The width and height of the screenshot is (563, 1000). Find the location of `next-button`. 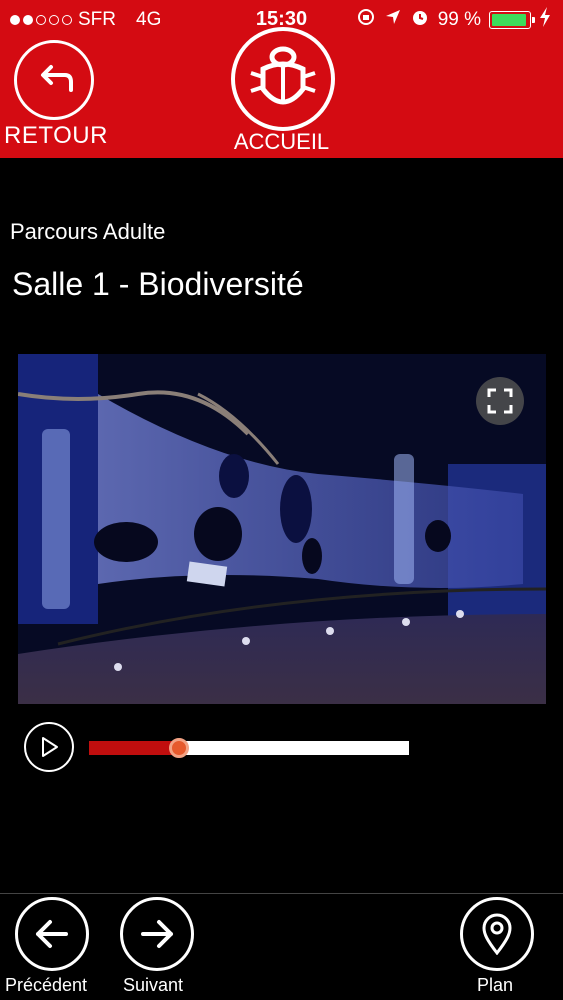

next-button is located at coordinates (157, 934).